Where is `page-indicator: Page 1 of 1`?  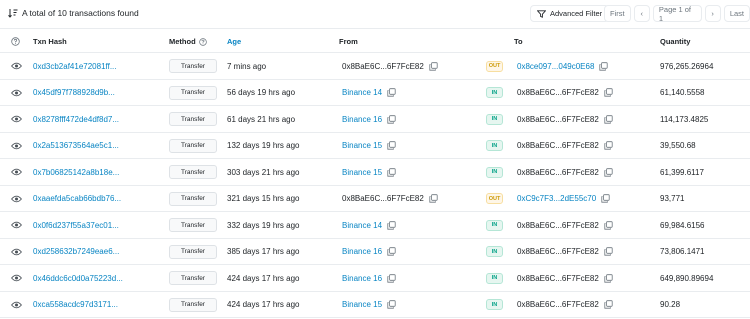
page-indicator: Page 1 of 1 is located at coordinates (677, 14).